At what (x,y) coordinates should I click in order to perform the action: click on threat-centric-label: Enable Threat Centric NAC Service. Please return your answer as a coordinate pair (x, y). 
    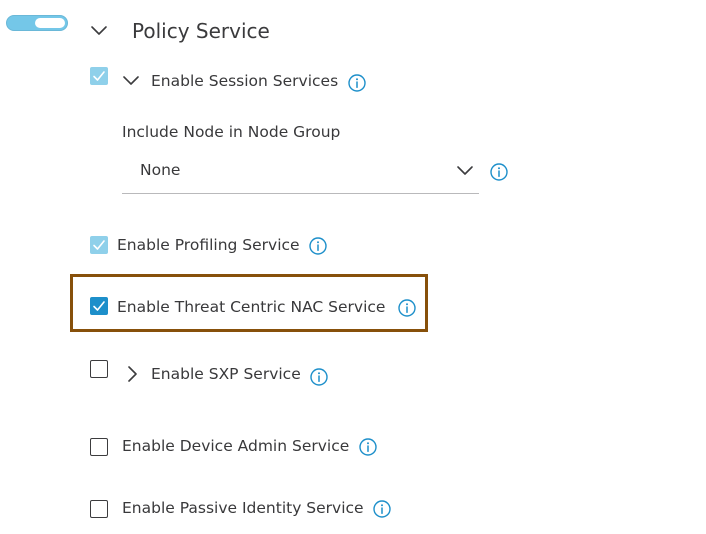
    Looking at the image, I should click on (251, 307).